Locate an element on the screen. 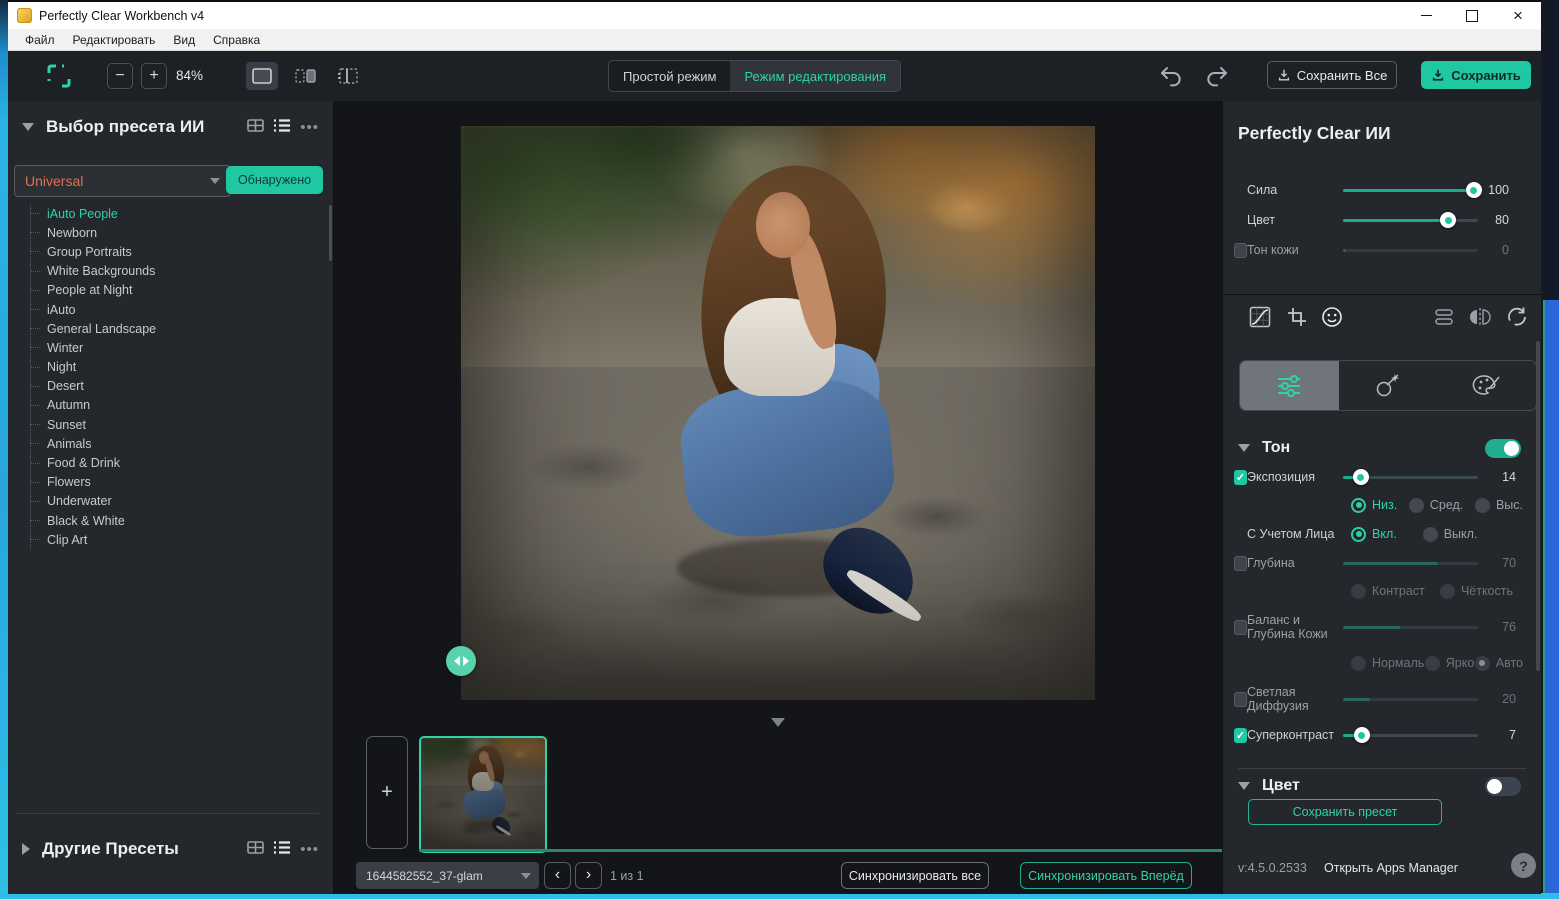  filename-dropdown: 1644582552_37-glam is located at coordinates (447, 875).